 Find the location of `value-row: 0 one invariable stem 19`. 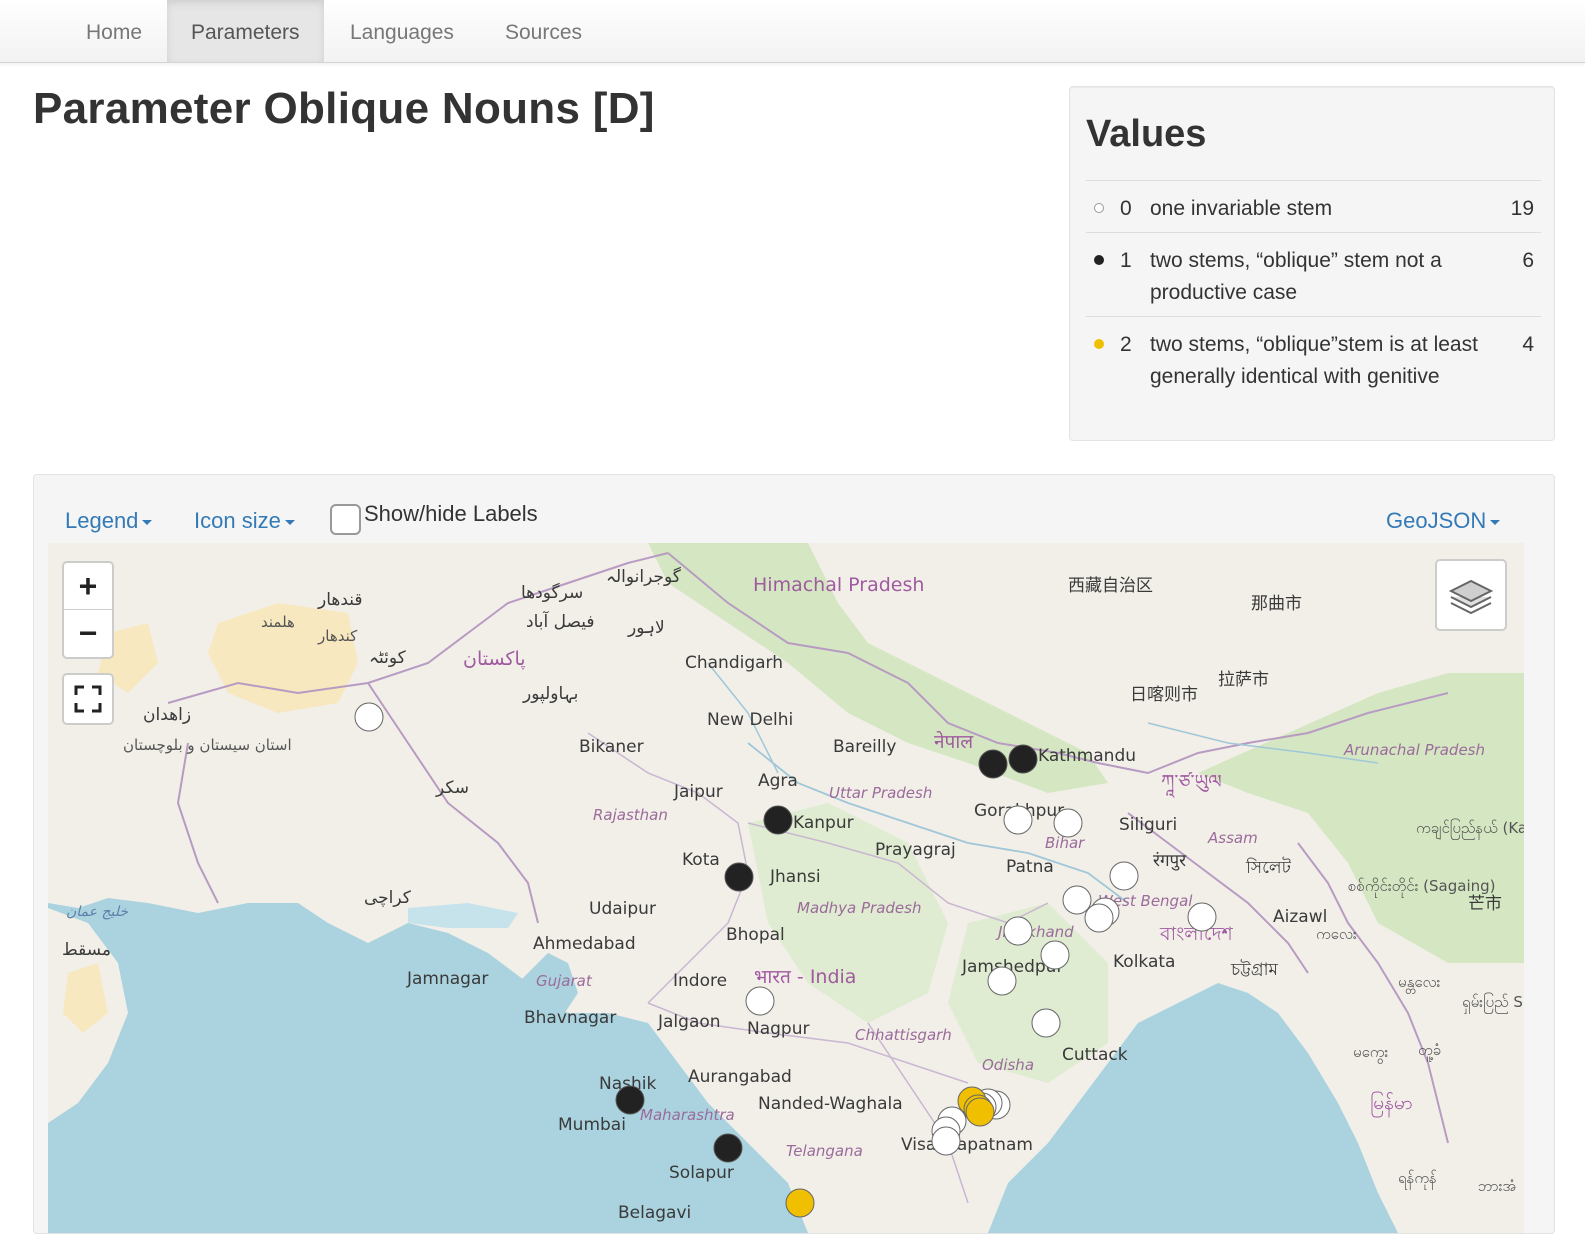

value-row: 0 one invariable stem 19 is located at coordinates (1313, 206).